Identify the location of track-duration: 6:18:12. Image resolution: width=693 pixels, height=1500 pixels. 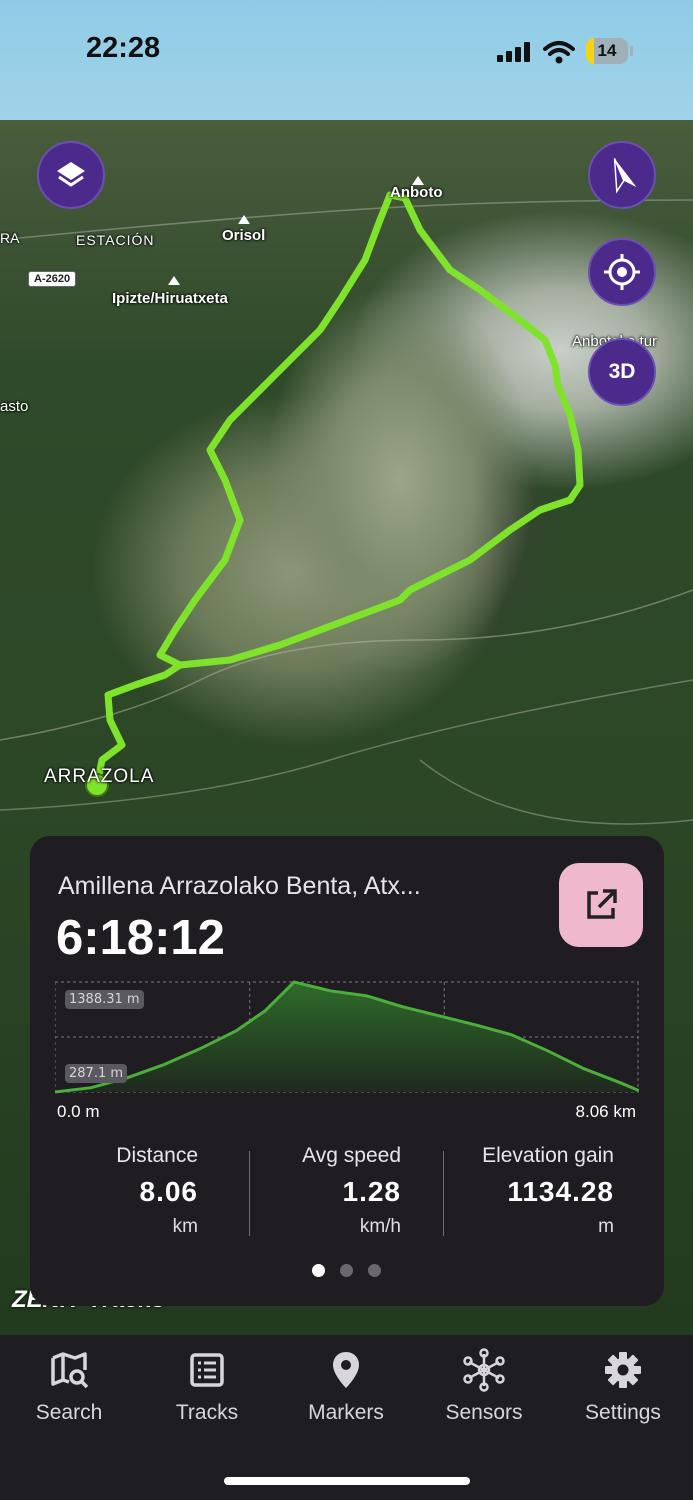
(140, 938).